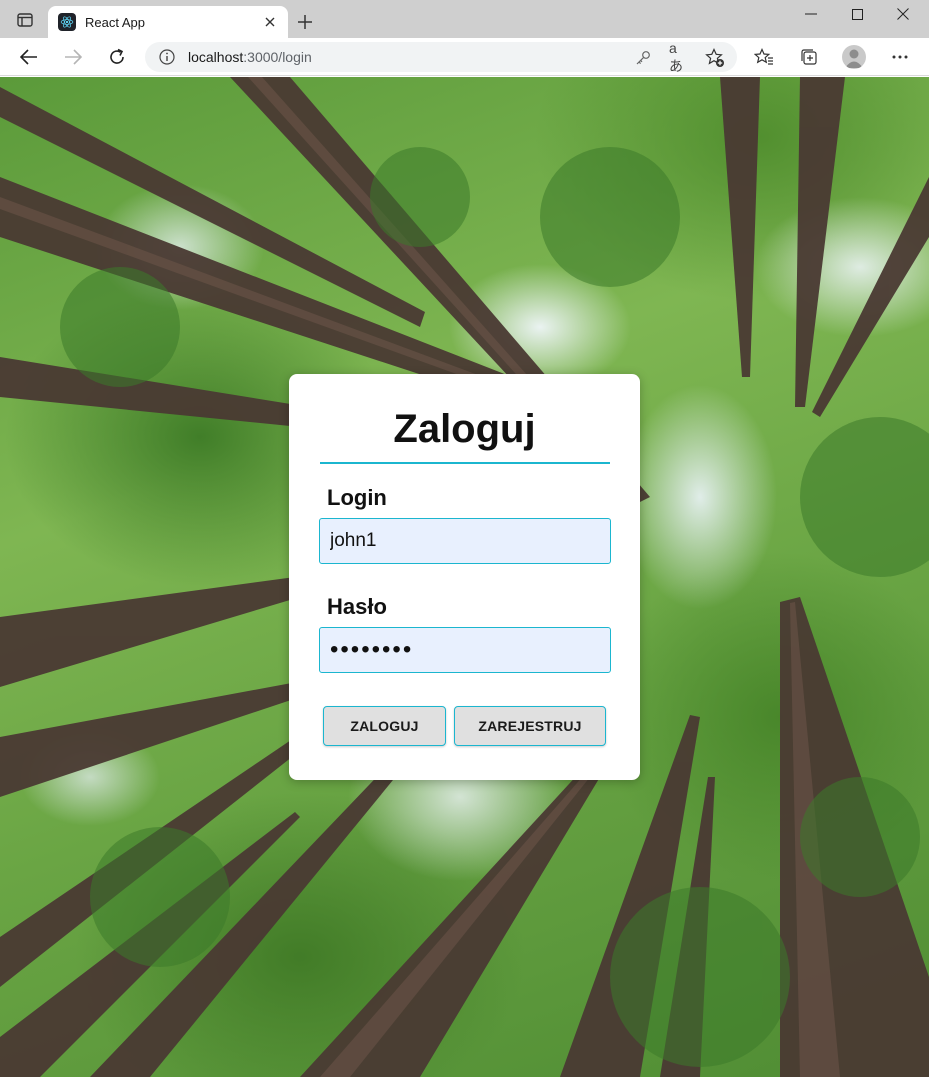  What do you see at coordinates (465, 463) in the screenshot?
I see `title-divider` at bounding box center [465, 463].